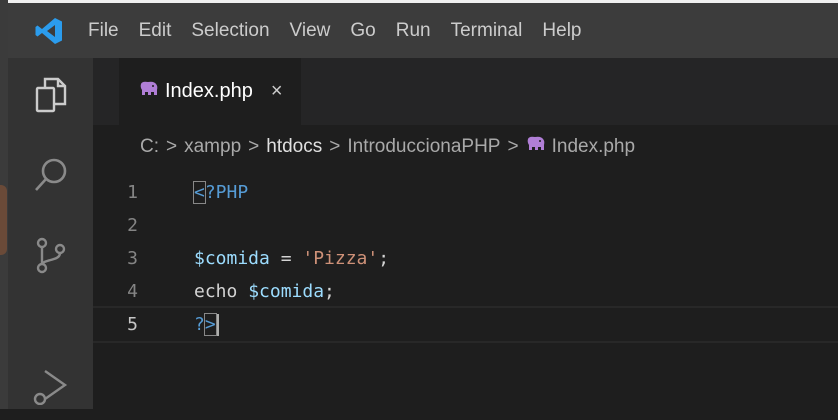 Image resolution: width=838 pixels, height=420 pixels. Describe the element at coordinates (212, 147) in the screenshot. I see `breadcrumb-item-xampp: xampp` at that location.